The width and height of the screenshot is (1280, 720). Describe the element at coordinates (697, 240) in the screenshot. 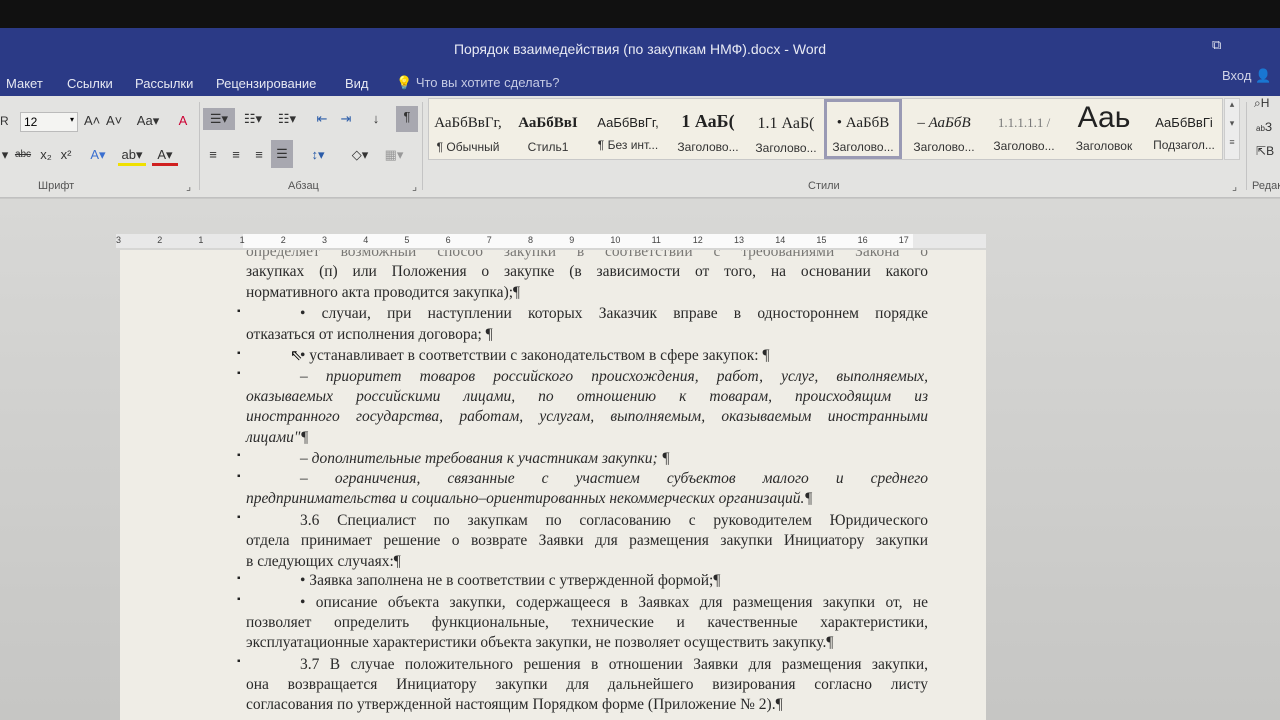

I see `ruler-tick-label: 12` at that location.